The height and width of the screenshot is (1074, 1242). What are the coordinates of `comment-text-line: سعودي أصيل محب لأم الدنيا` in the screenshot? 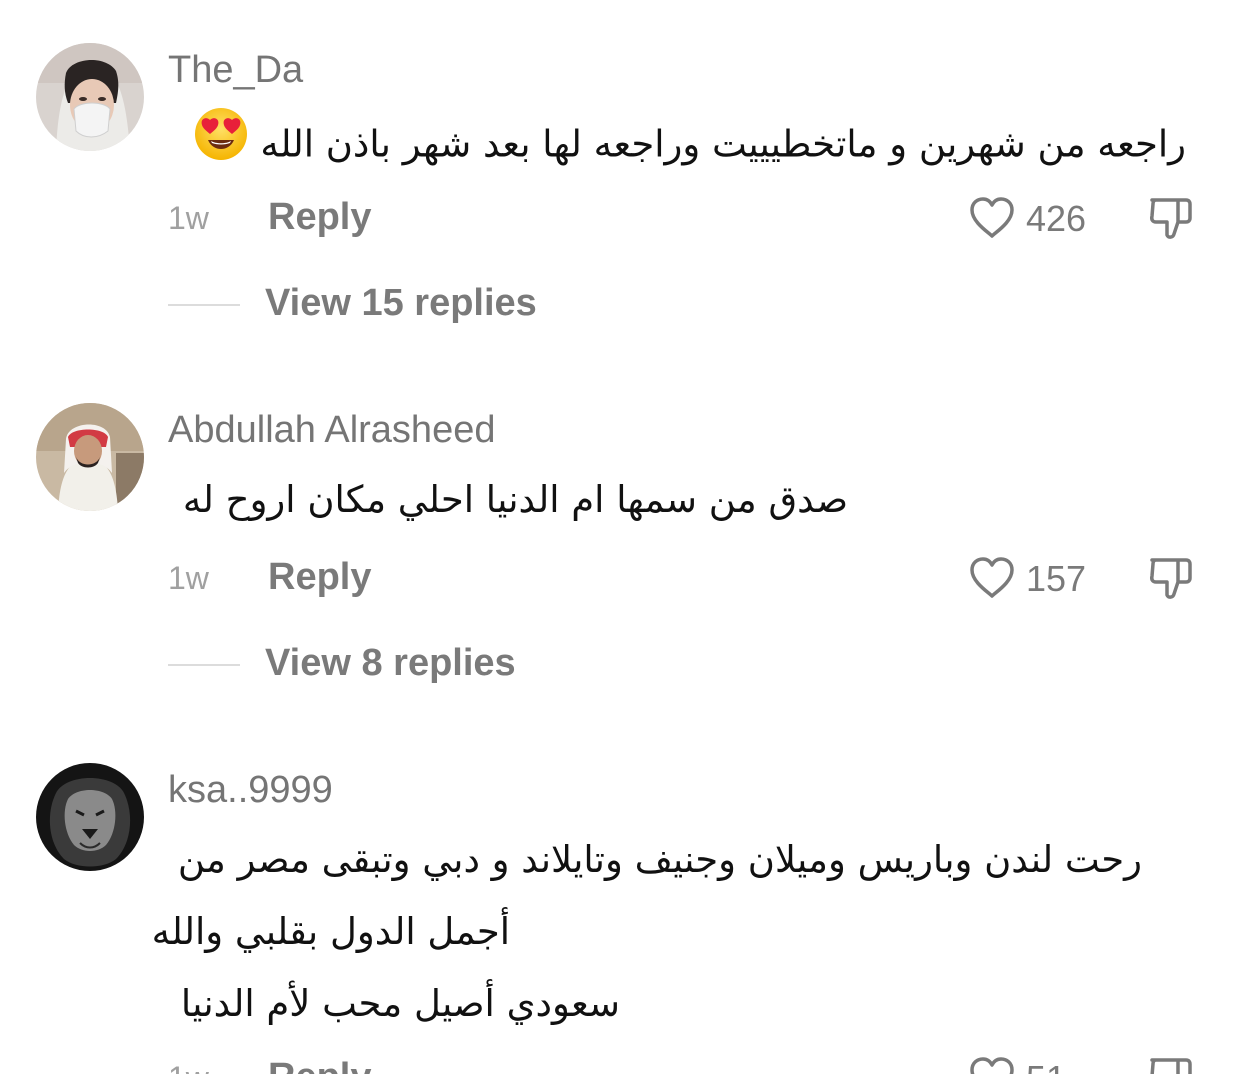 It's located at (400, 1003).